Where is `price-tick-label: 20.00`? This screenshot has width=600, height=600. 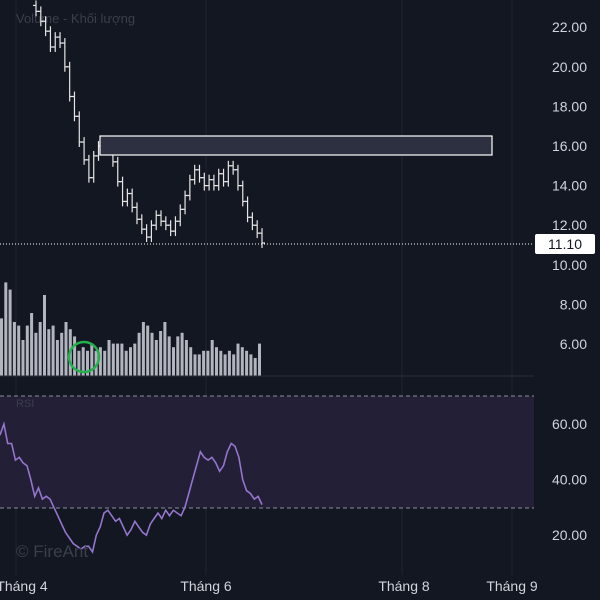
price-tick-label: 20.00 is located at coordinates (569, 67).